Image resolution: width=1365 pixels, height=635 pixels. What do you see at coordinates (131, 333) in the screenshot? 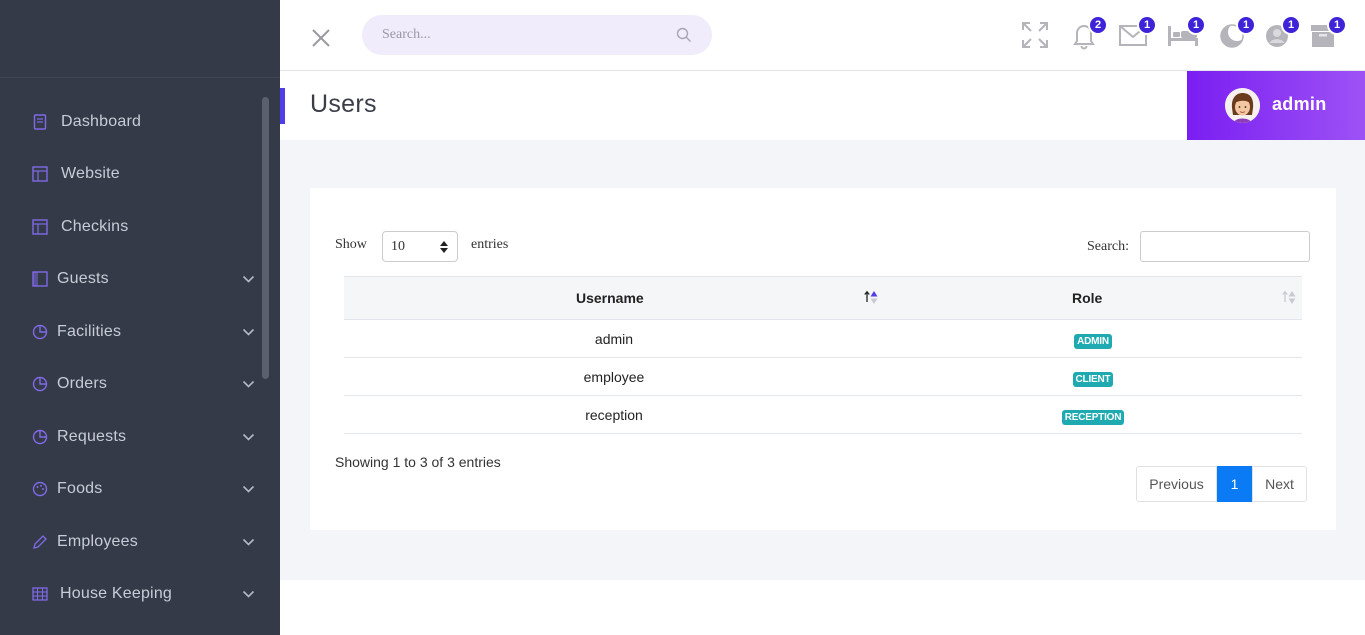
I see `sidebar-item-facilities: Facilities` at bounding box center [131, 333].